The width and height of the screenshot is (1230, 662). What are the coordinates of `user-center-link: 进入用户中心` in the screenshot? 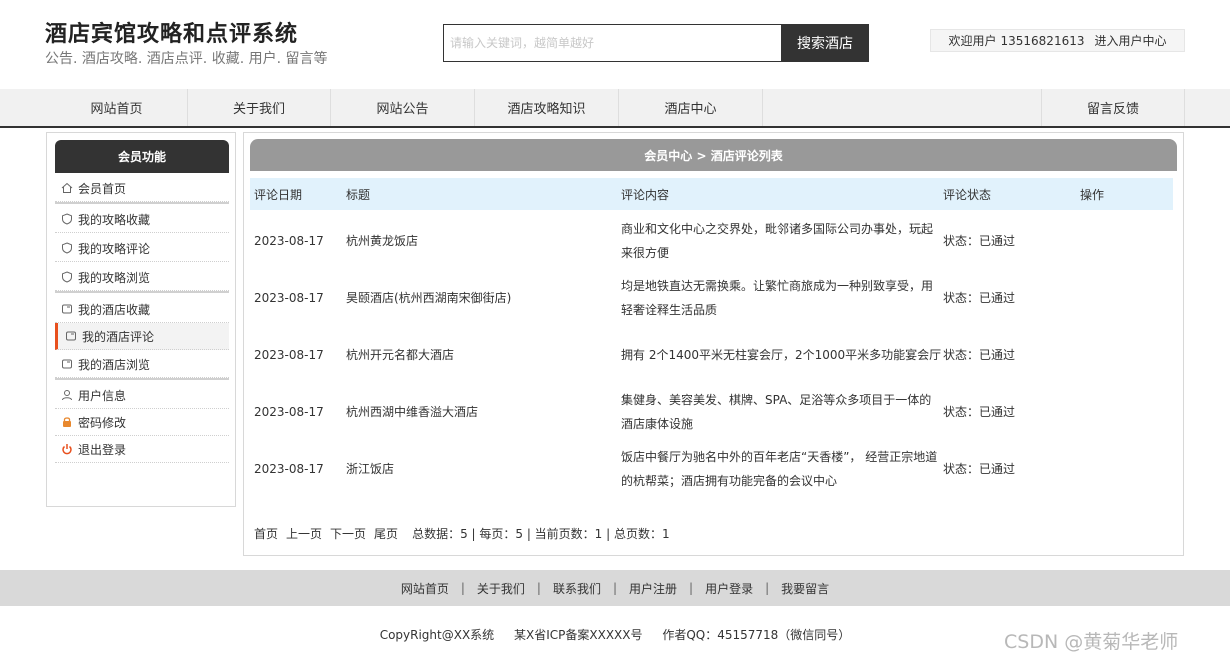 It's located at (1130, 40).